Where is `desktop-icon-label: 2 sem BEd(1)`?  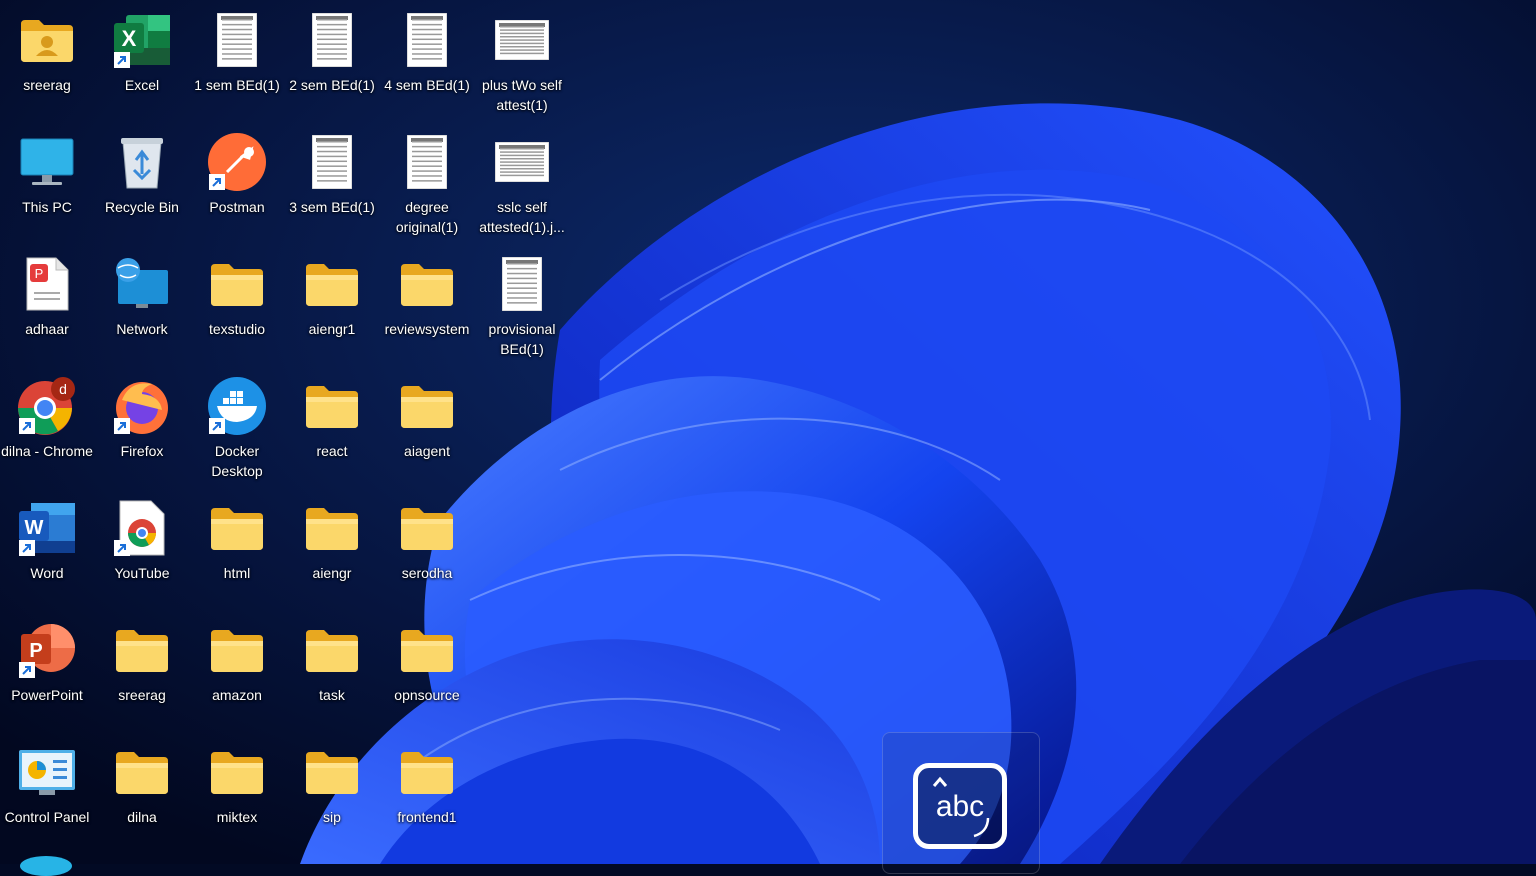
desktop-icon-label: 2 sem BEd(1) is located at coordinates (332, 85).